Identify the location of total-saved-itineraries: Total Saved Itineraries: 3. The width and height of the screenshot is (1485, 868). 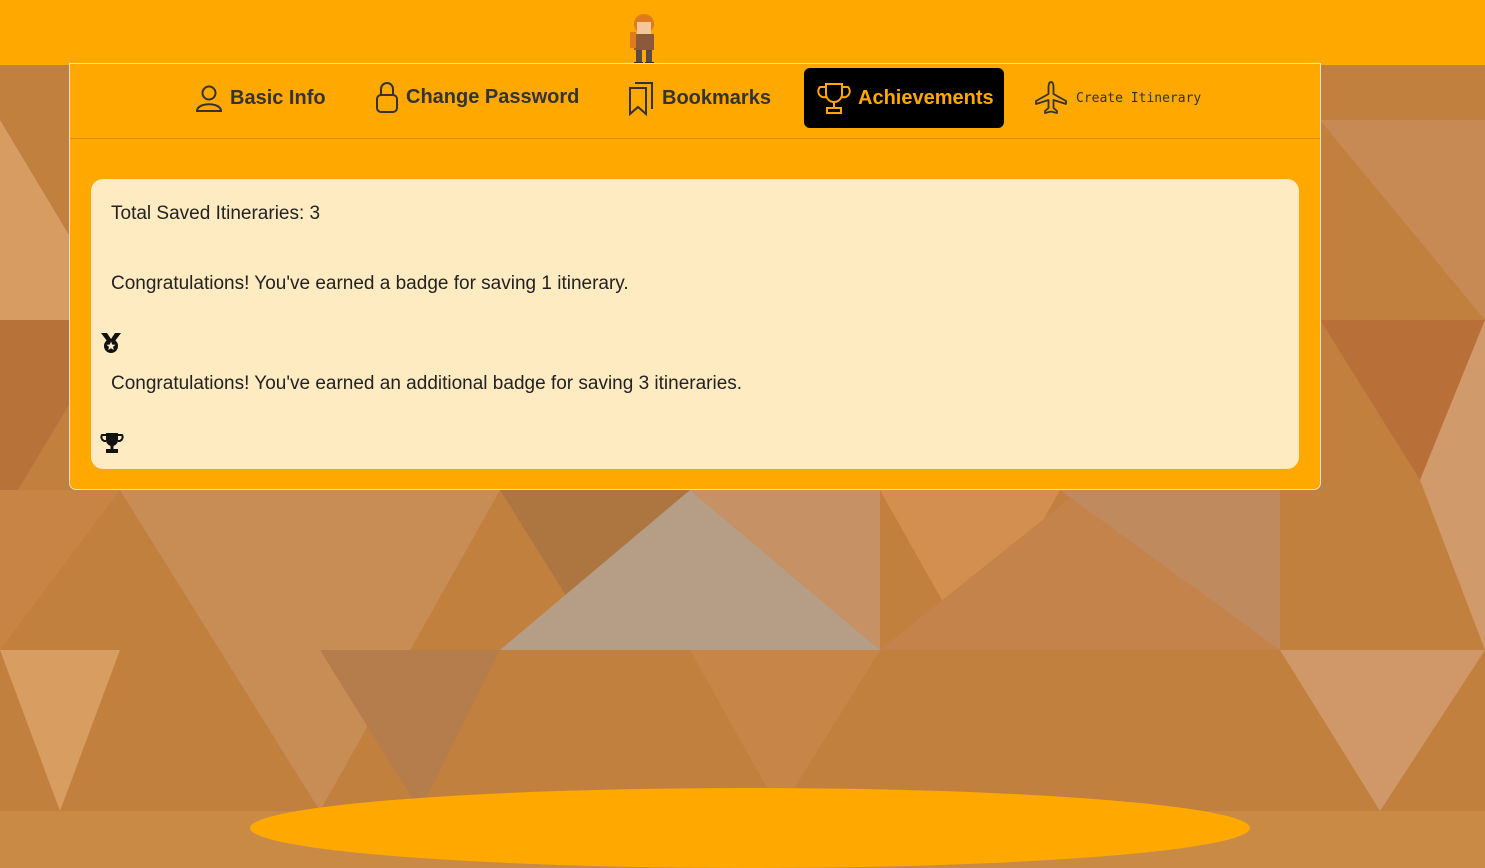
(216, 213).